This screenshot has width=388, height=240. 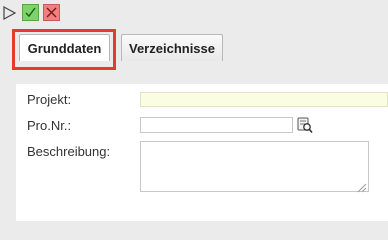 I want to click on tab-label: Grunddaten, so click(x=64, y=48).